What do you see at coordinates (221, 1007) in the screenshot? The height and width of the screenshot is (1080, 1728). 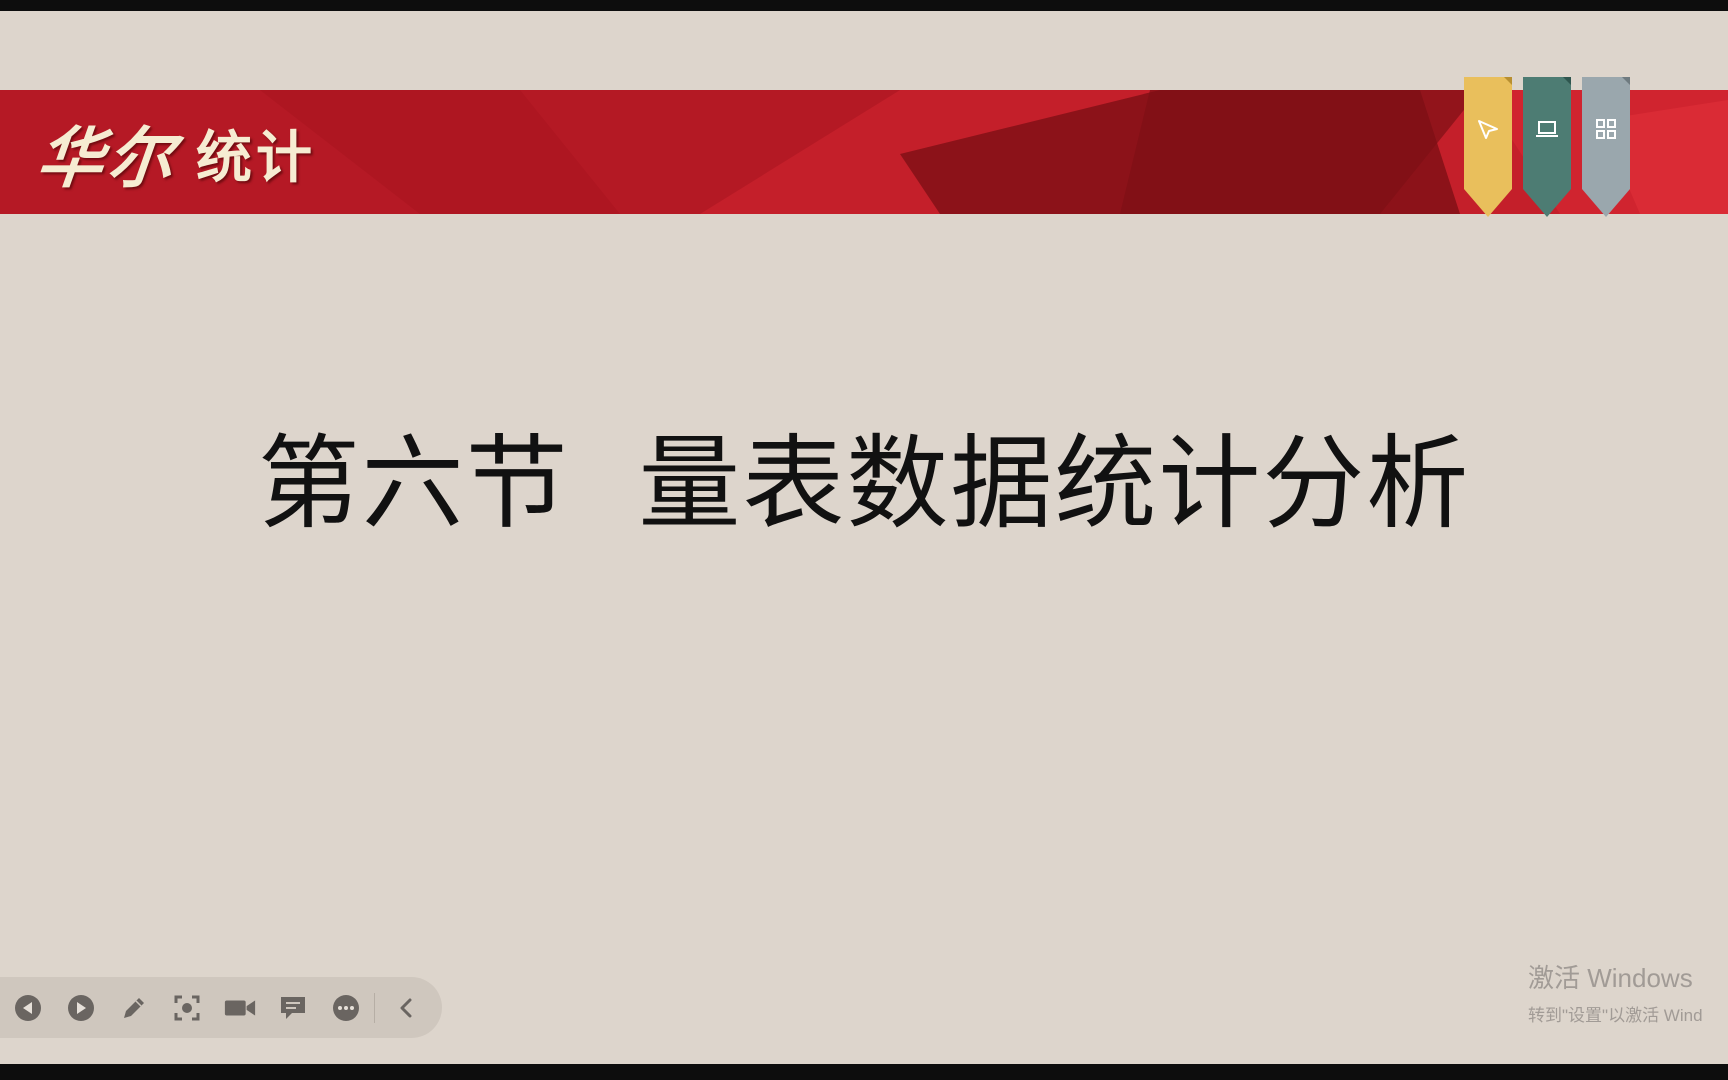 I see `presentation-toolbar` at bounding box center [221, 1007].